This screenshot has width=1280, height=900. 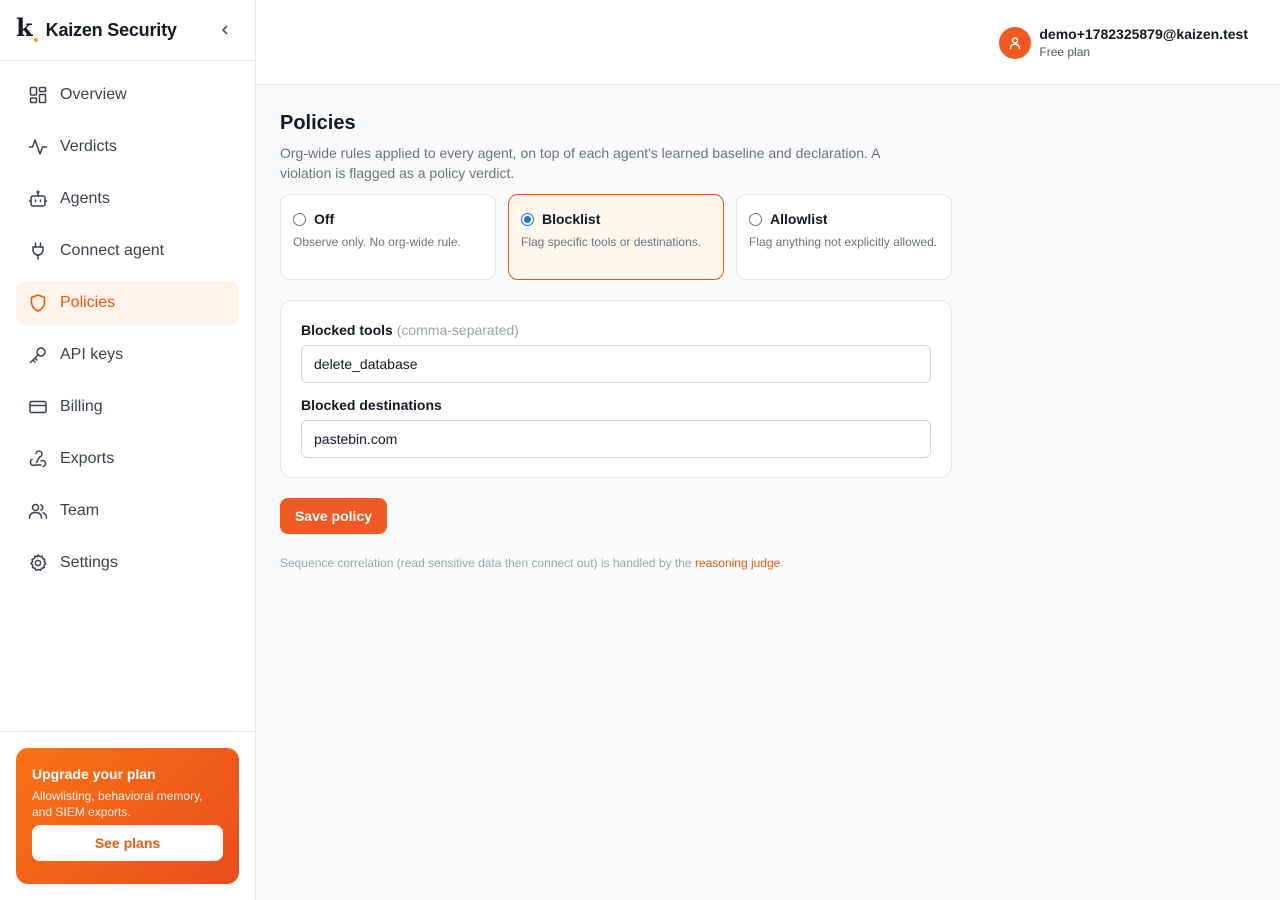 I want to click on mode-radio-off, so click(x=299, y=219).